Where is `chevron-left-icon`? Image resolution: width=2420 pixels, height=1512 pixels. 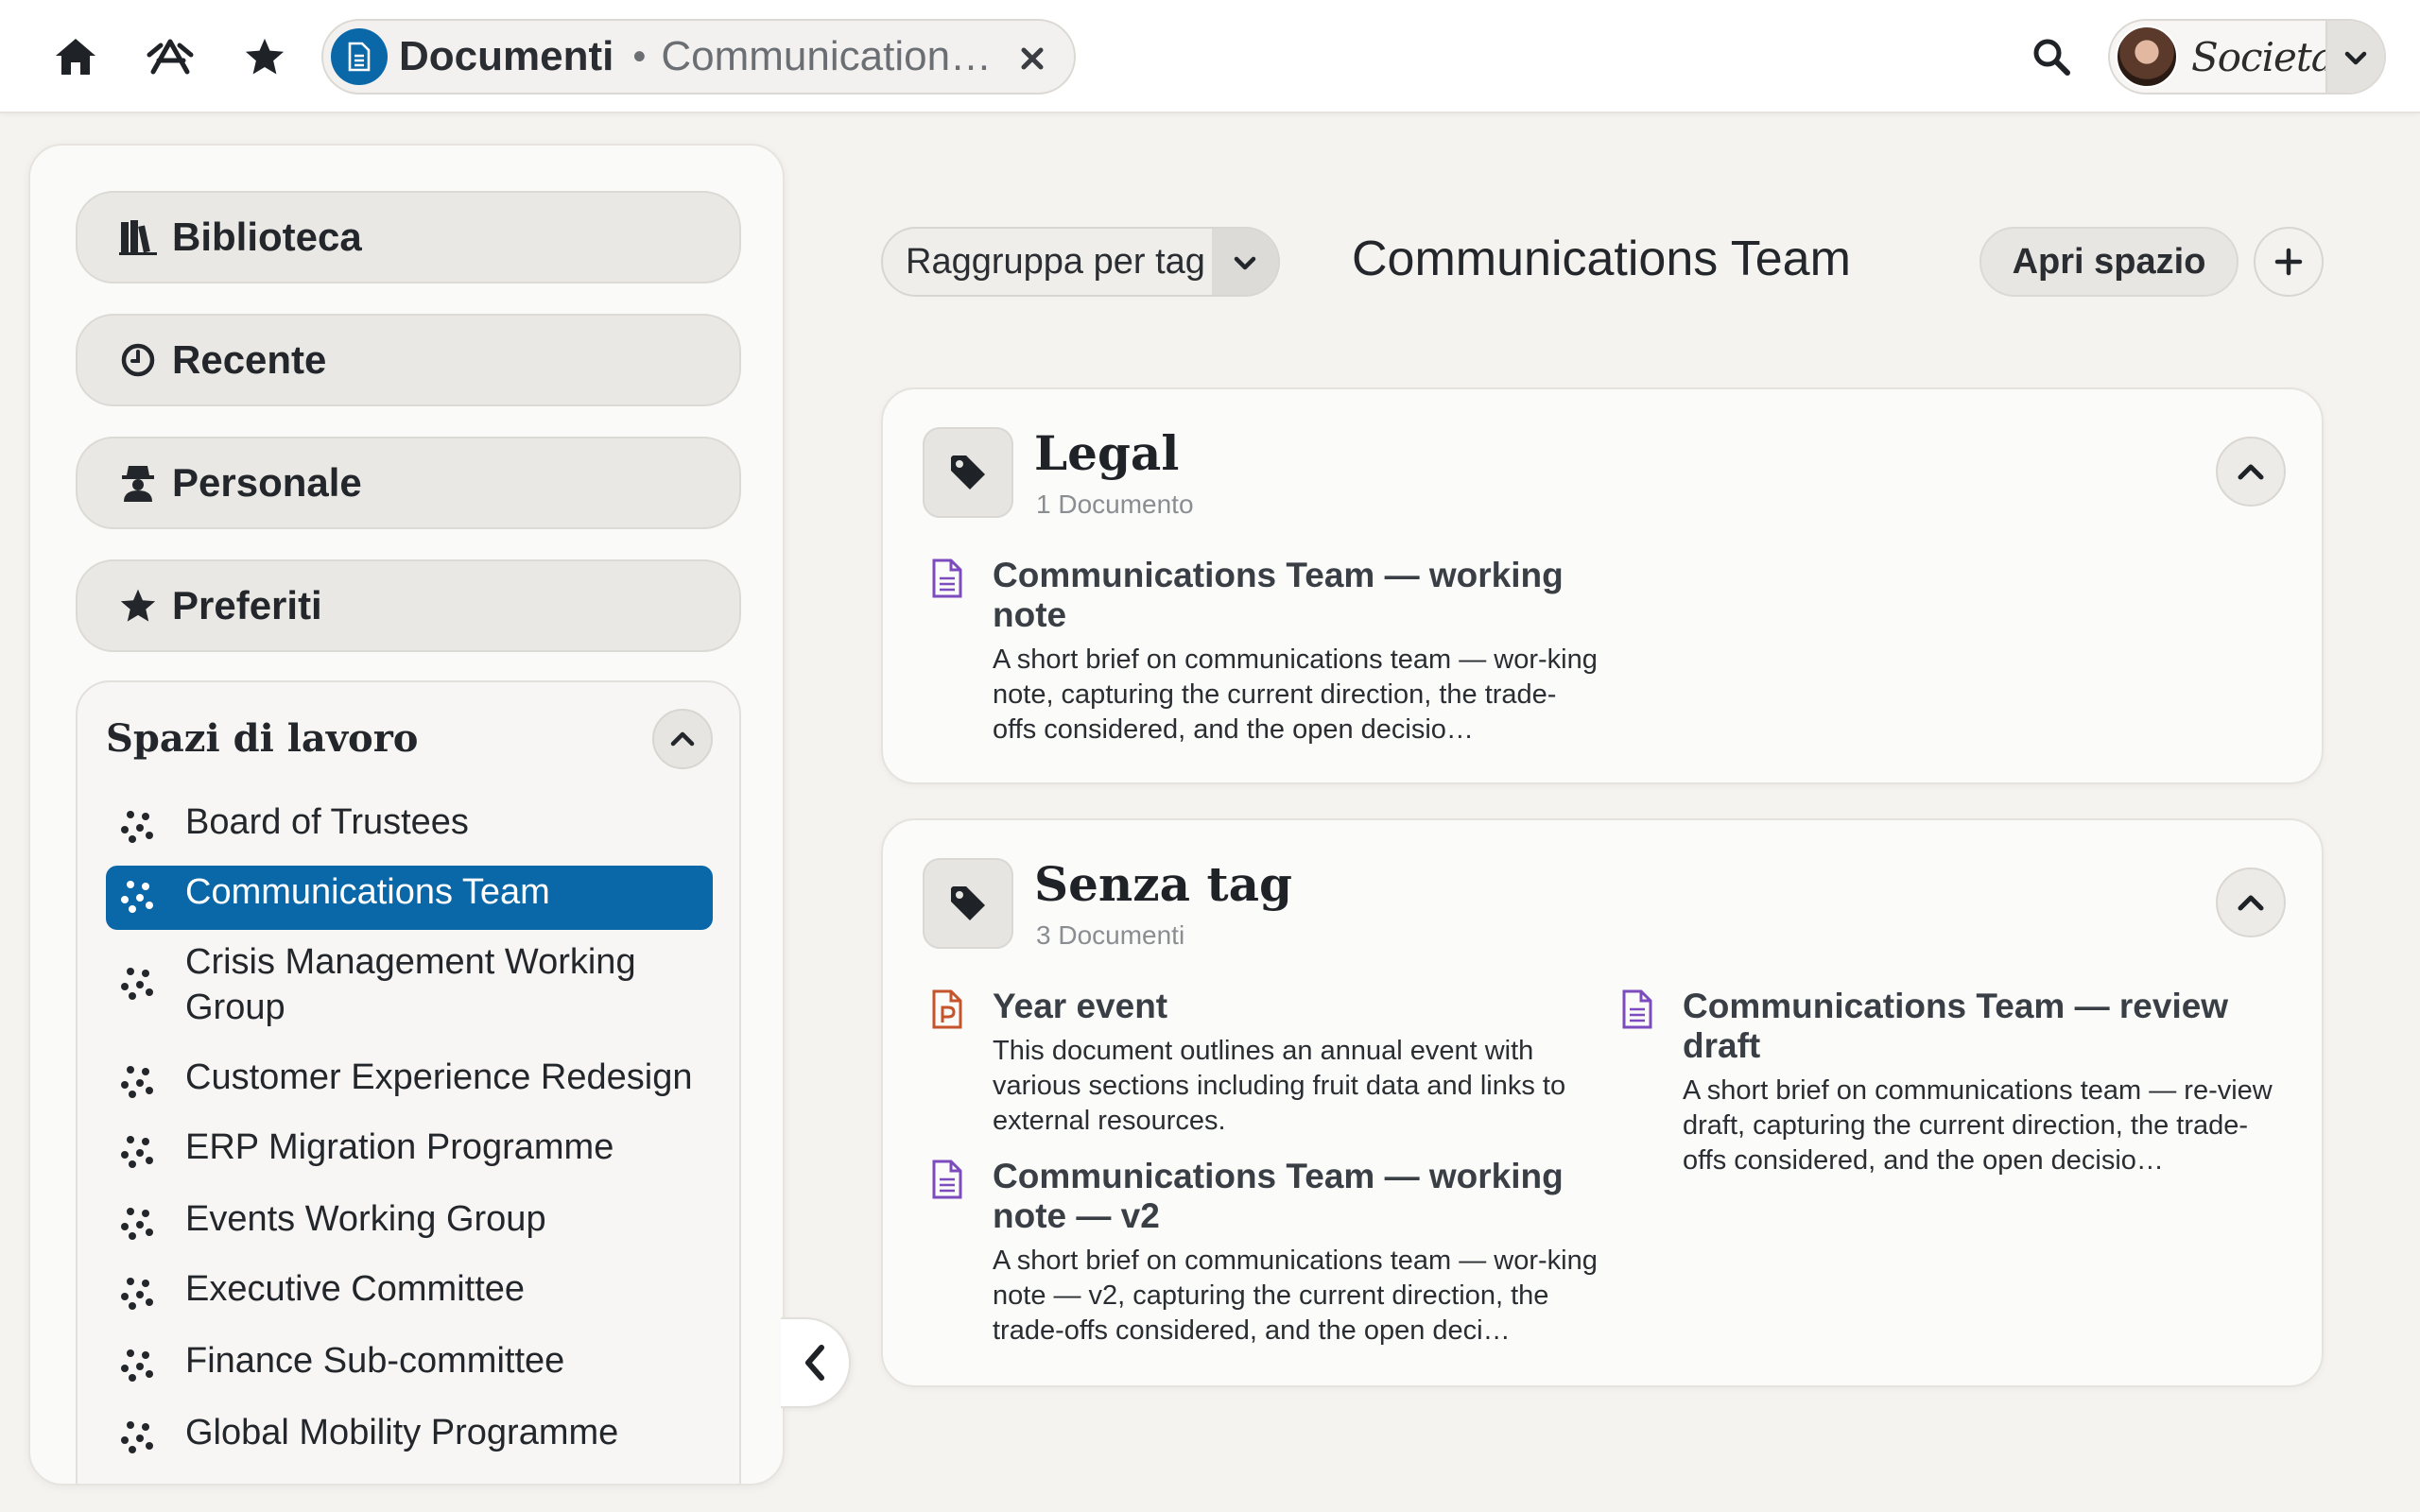 chevron-left-icon is located at coordinates (814, 1363).